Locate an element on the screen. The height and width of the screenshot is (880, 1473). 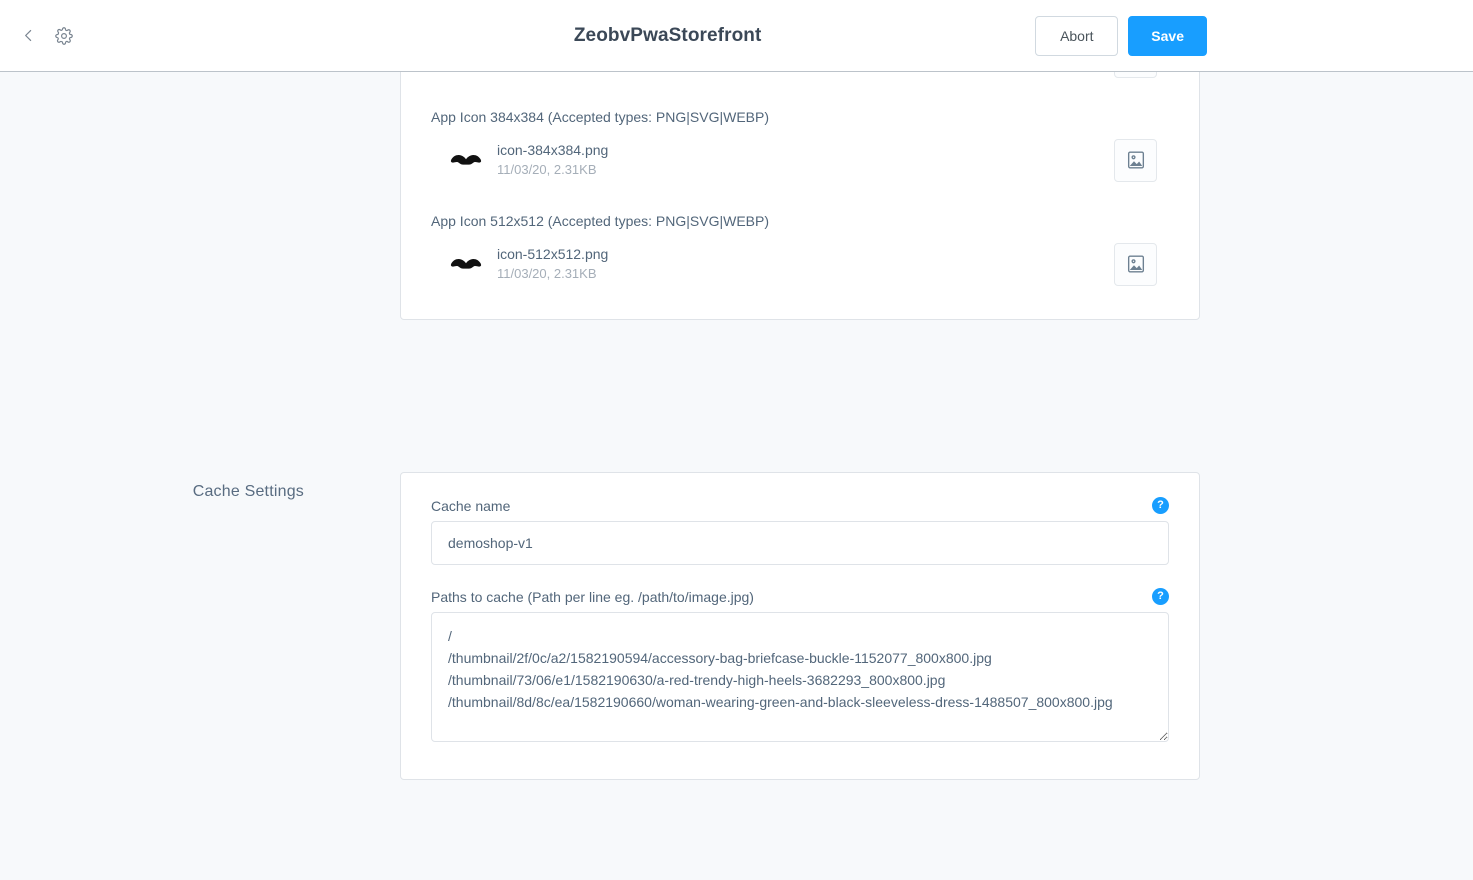
file-row: icon-384x384.png 11/03/20, 2.31KB is located at coordinates (800, 160).